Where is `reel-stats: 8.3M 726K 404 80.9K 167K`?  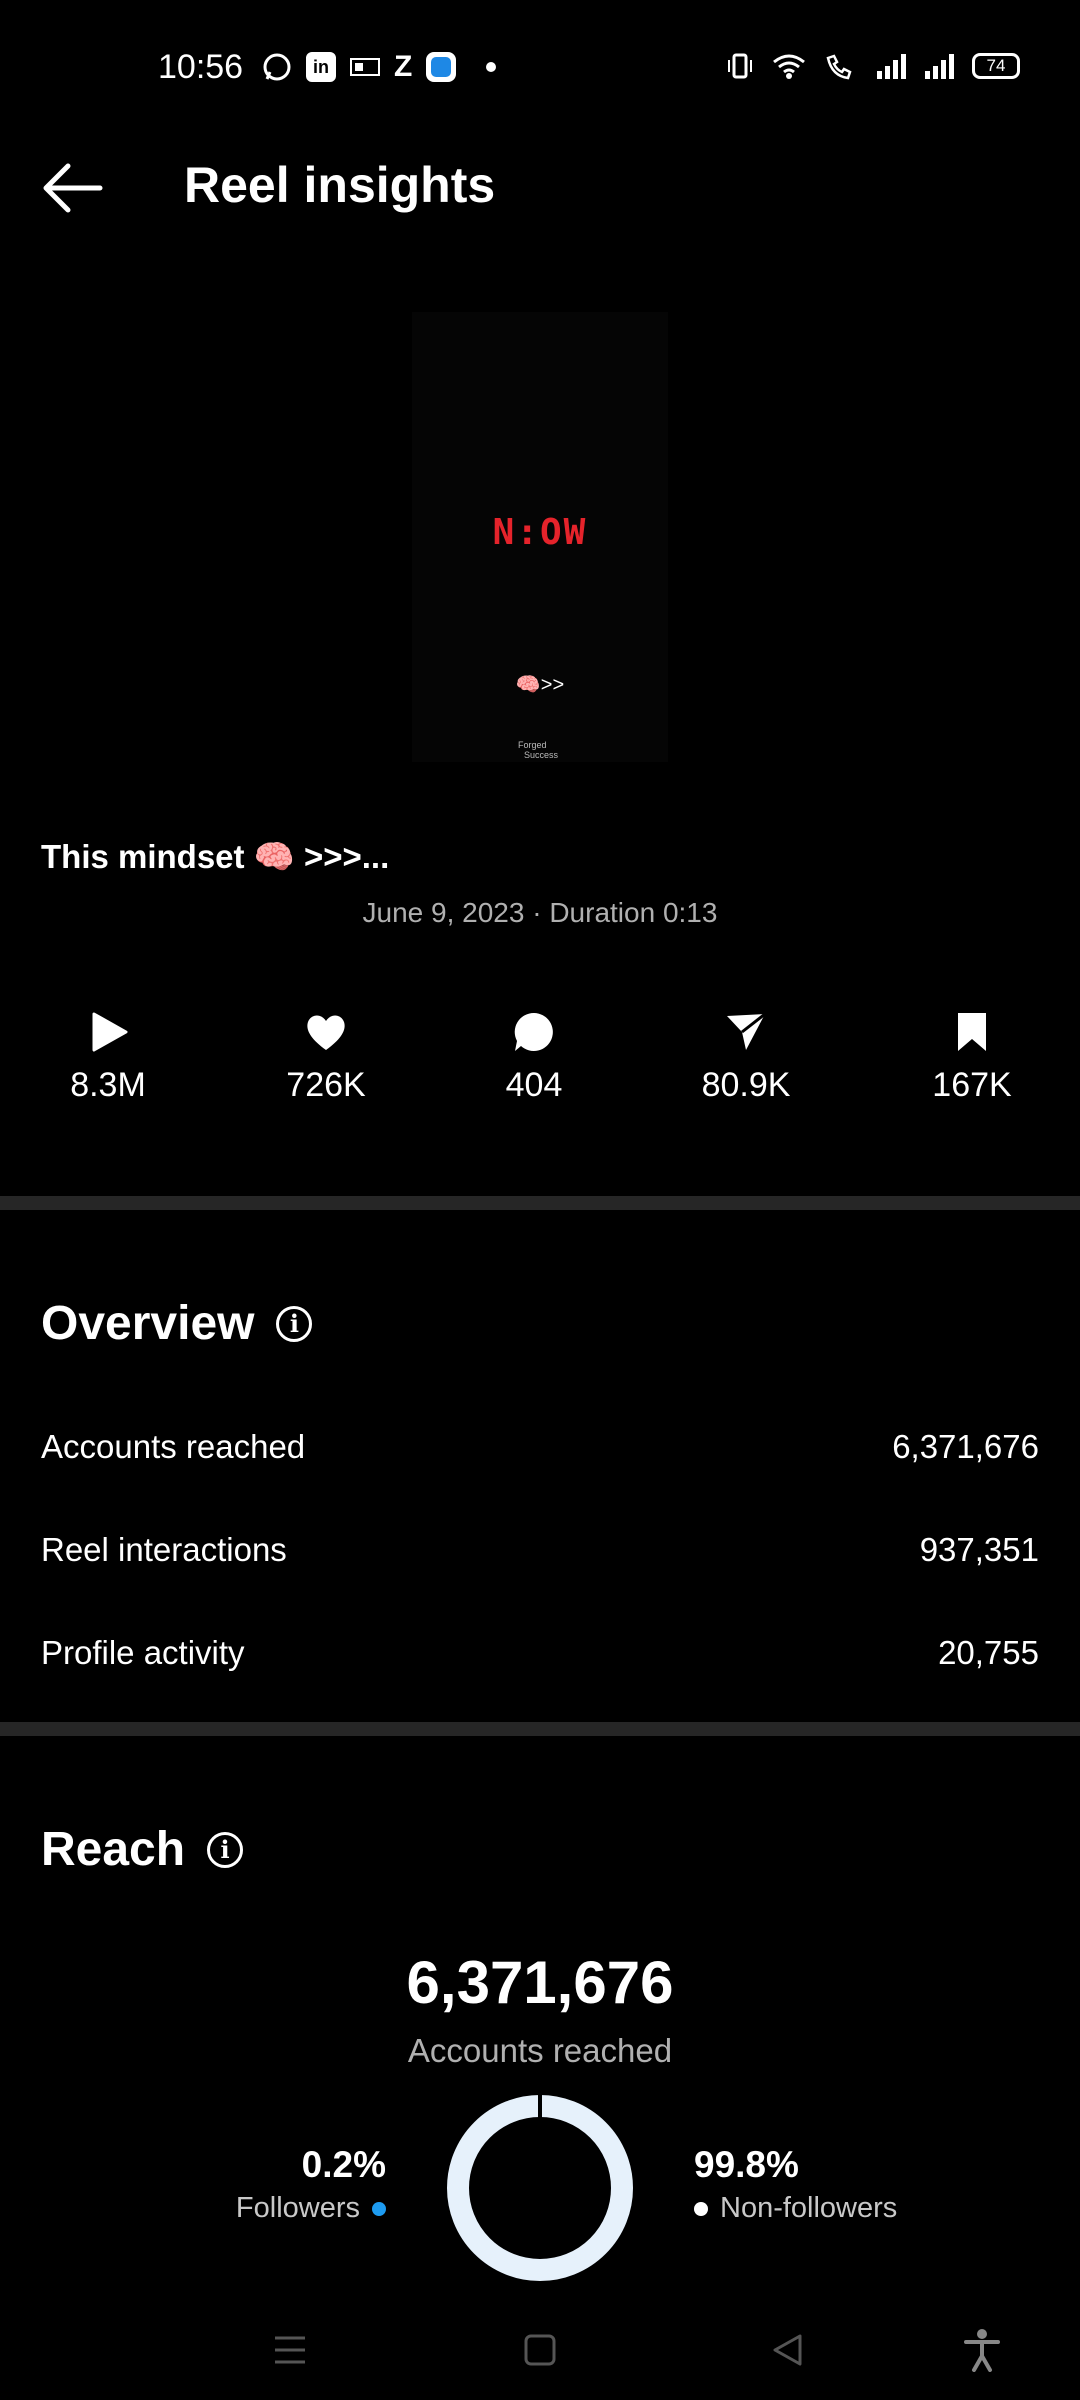
reel-stats: 8.3M 726K 404 80.9K 167K is located at coordinates (540, 1065).